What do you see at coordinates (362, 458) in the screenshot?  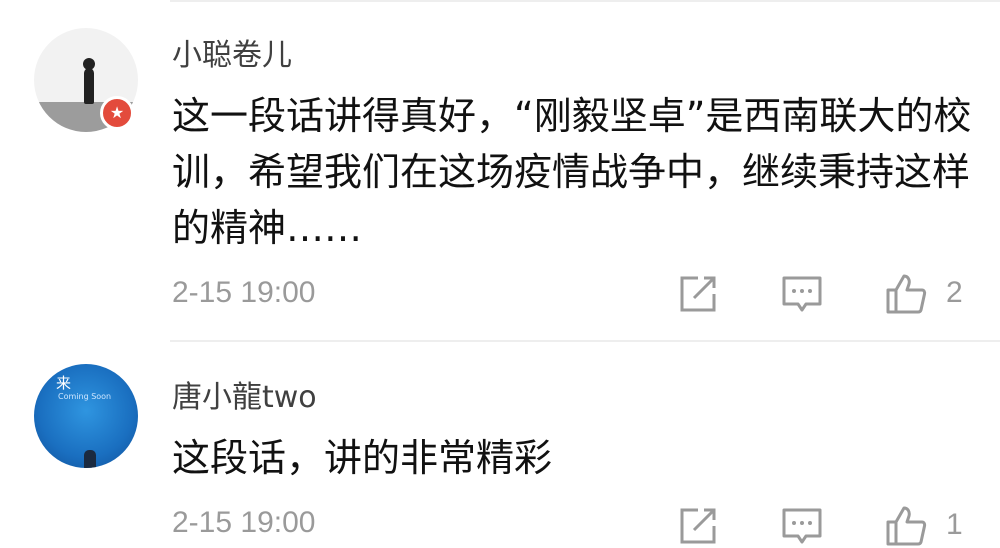 I see `comment-text: 这段话，讲的非常精彩` at bounding box center [362, 458].